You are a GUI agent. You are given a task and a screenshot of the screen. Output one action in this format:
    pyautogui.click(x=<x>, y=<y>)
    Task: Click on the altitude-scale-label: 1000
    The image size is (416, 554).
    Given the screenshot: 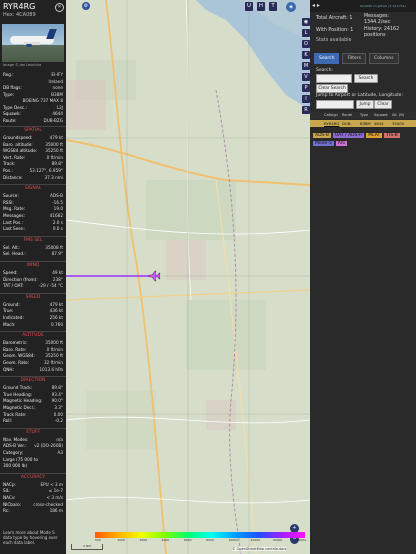 What is the action you would take?
    pyautogui.click(x=121, y=540)
    